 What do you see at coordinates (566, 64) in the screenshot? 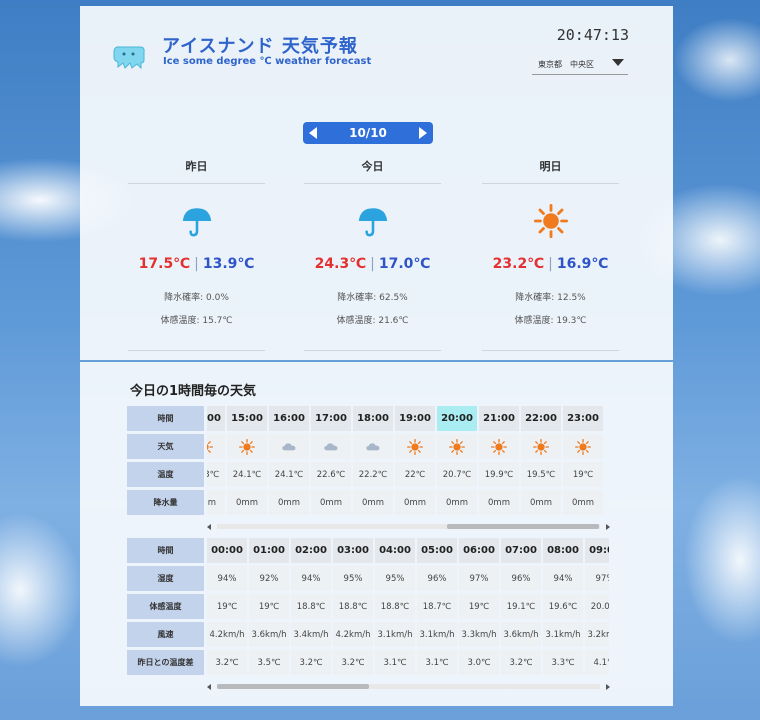
I see `location-value: 東京都 中央区` at bounding box center [566, 64].